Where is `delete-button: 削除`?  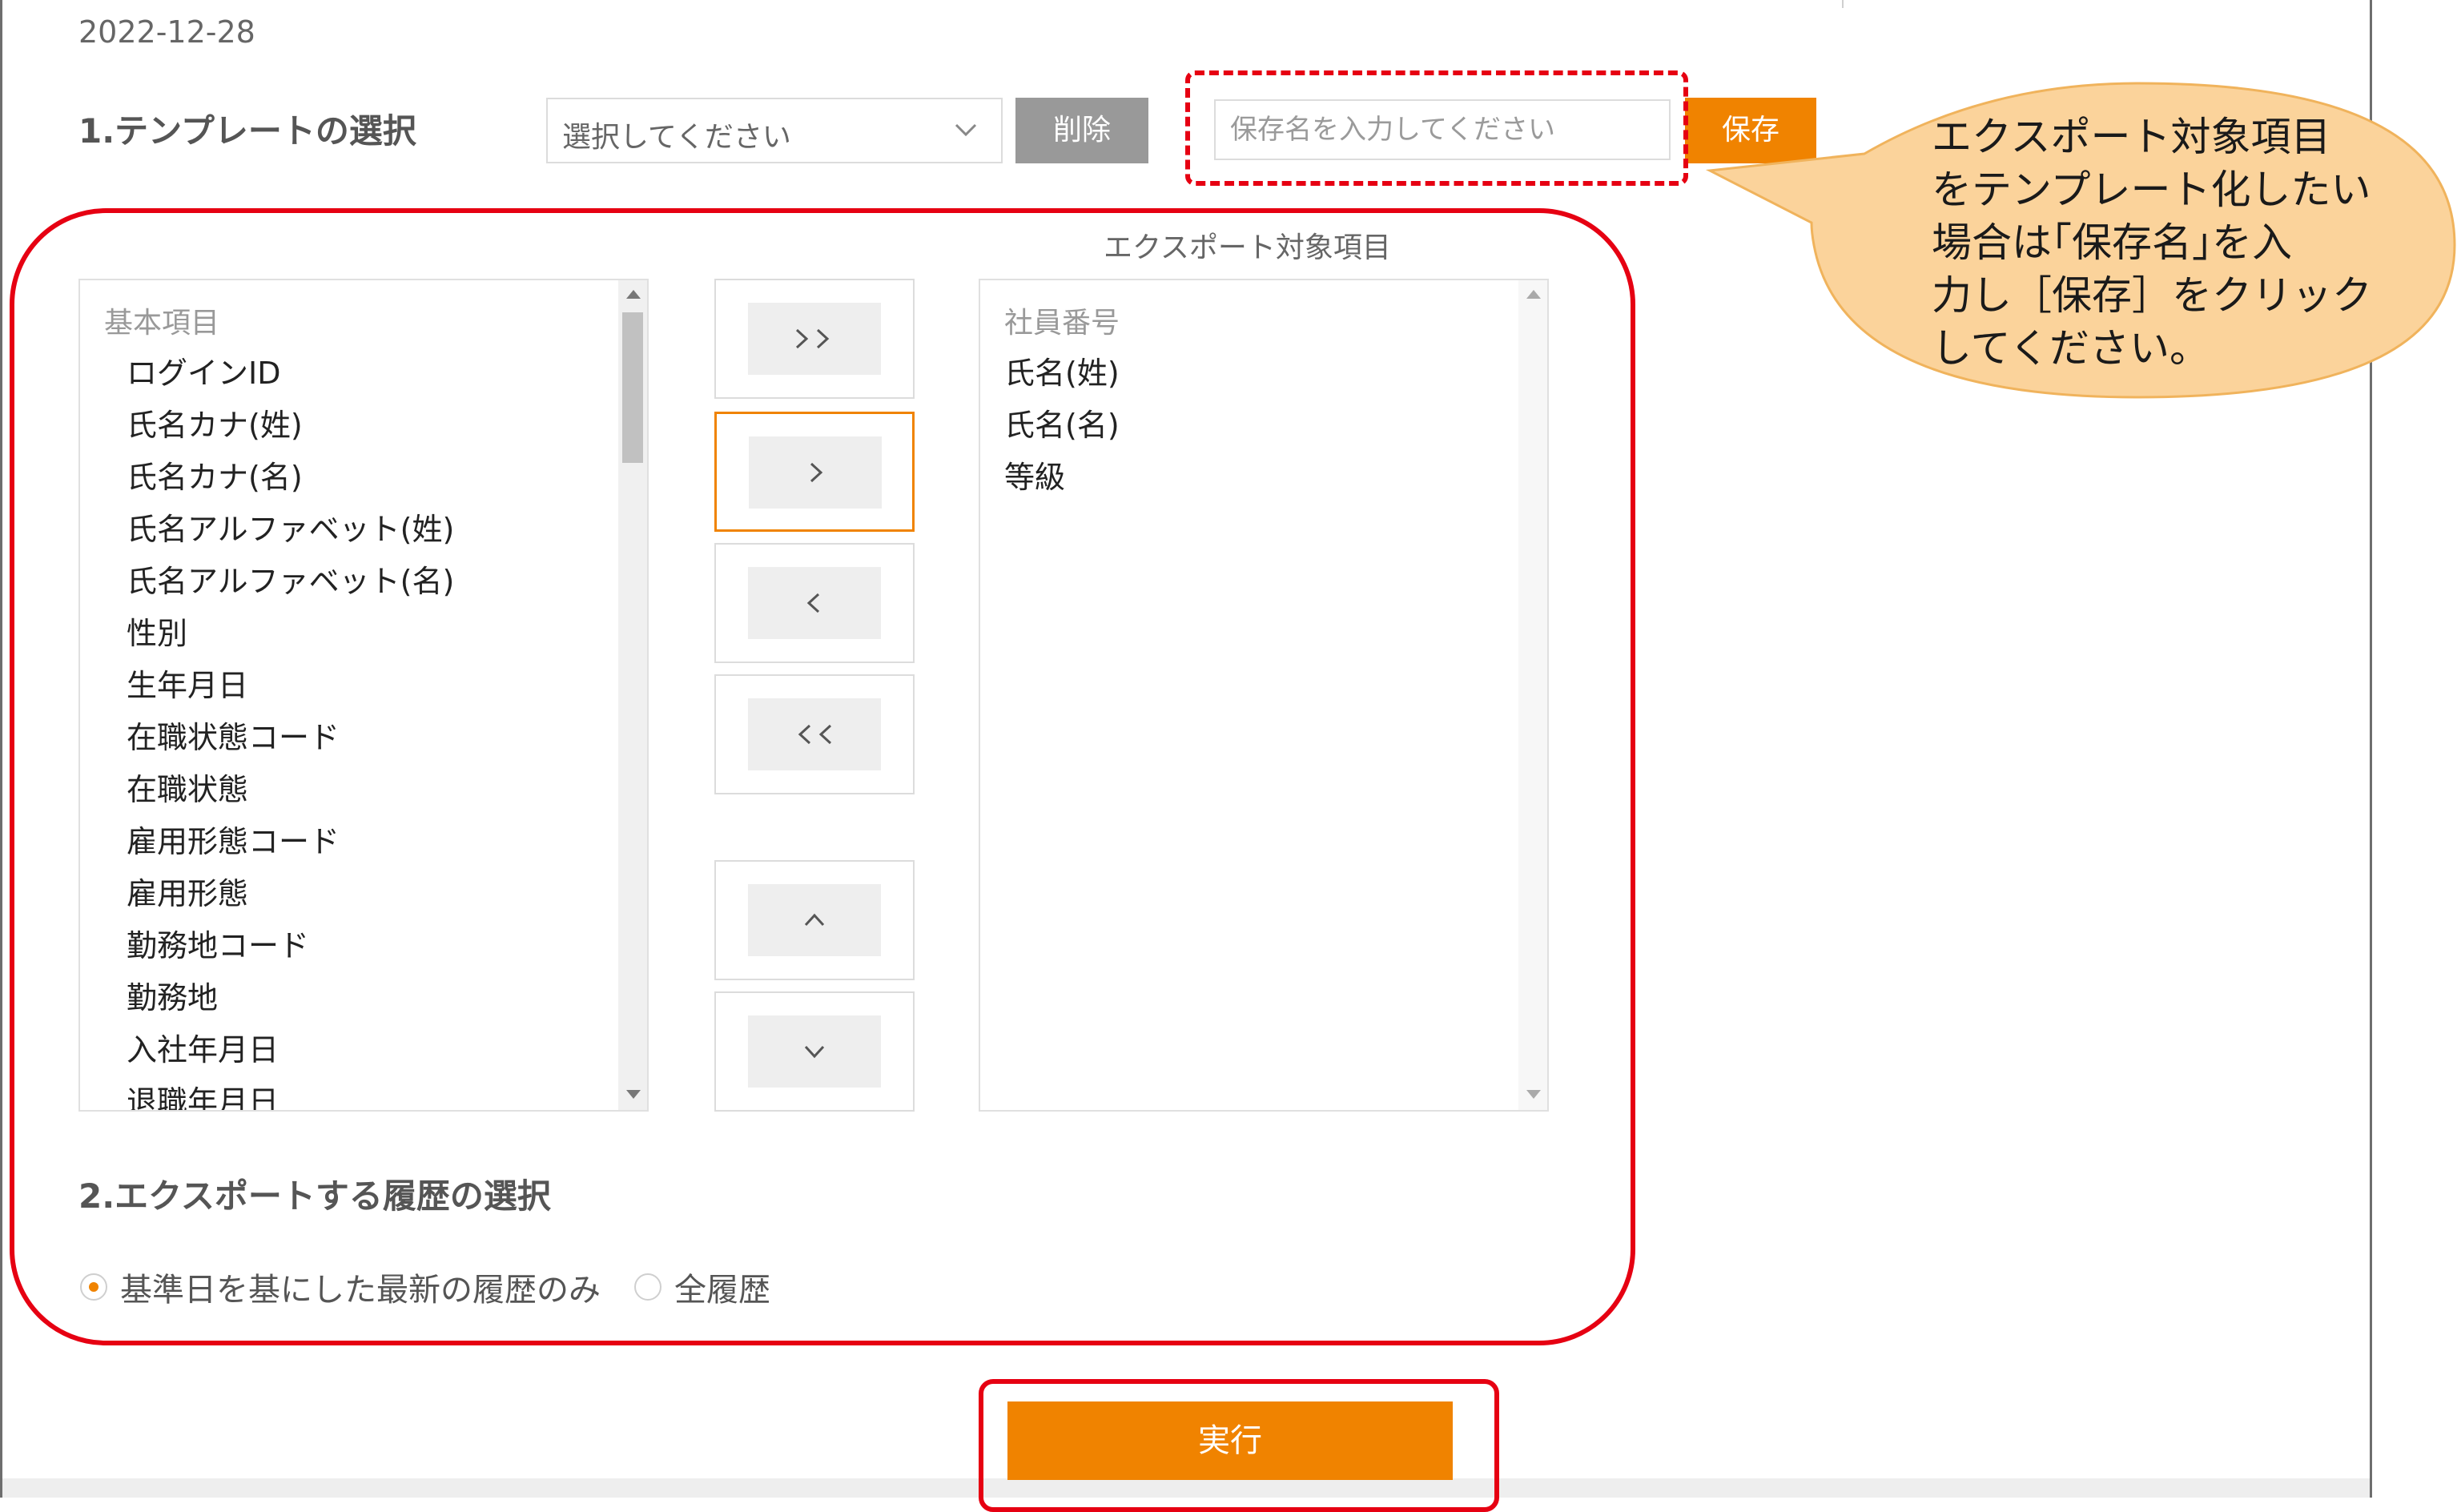 delete-button: 削除 is located at coordinates (1081, 130).